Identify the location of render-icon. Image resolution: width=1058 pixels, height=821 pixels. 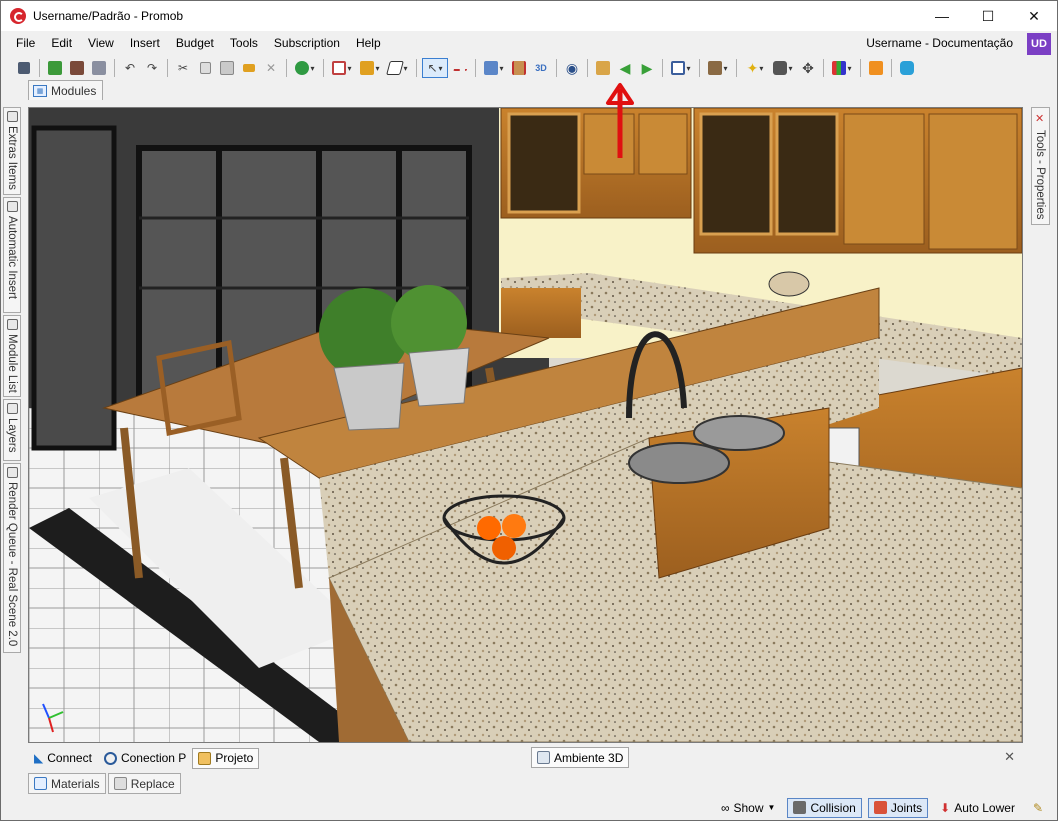
(12, 472).